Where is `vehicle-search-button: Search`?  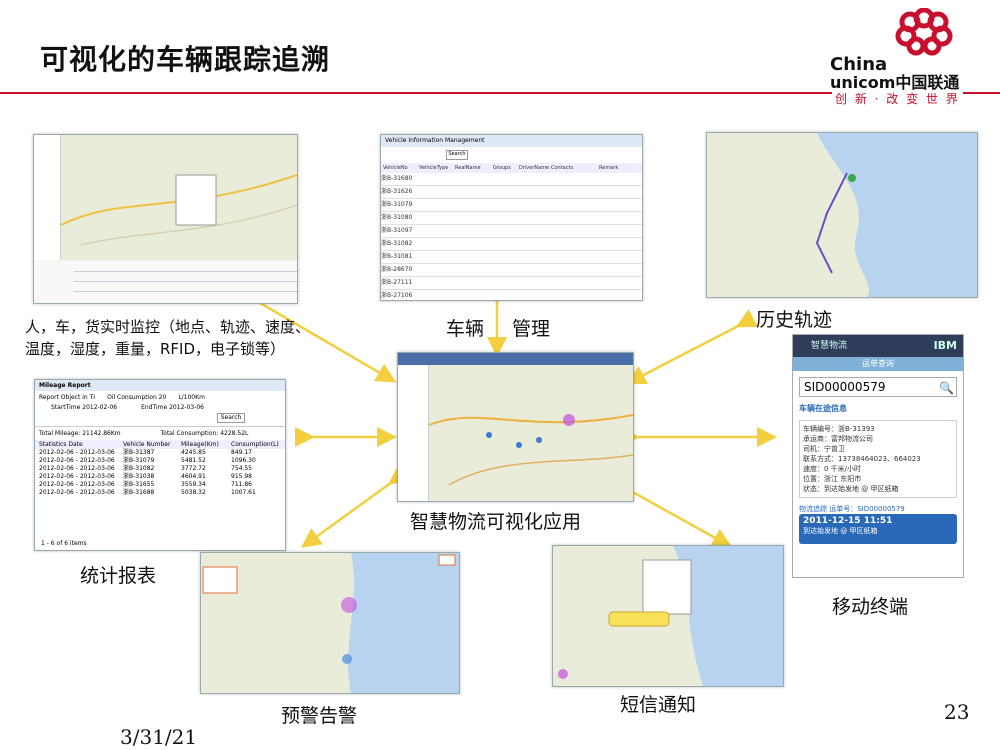 vehicle-search-button: Search is located at coordinates (457, 155).